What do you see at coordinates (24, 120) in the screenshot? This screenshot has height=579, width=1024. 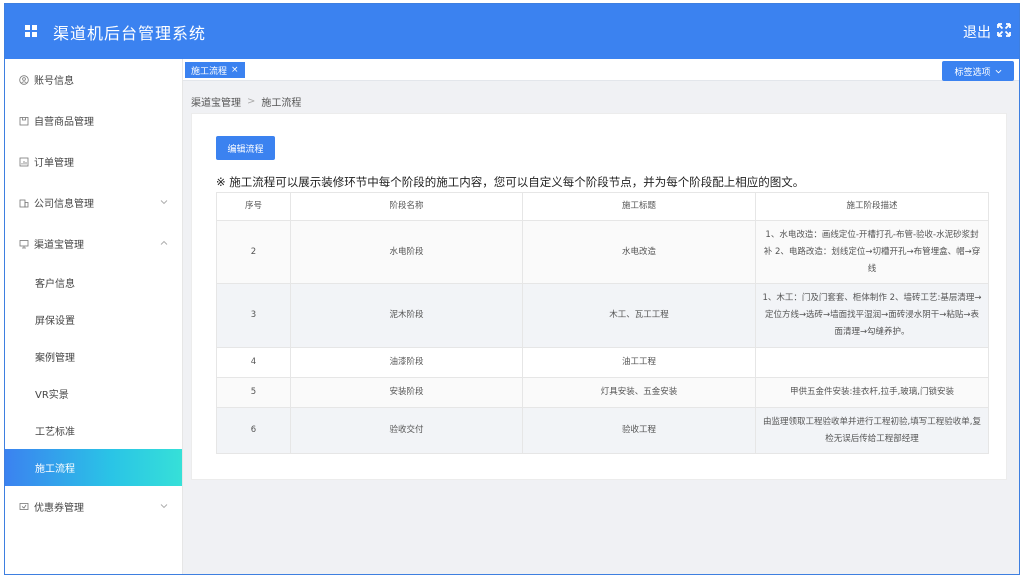 I see `box-icon` at bounding box center [24, 120].